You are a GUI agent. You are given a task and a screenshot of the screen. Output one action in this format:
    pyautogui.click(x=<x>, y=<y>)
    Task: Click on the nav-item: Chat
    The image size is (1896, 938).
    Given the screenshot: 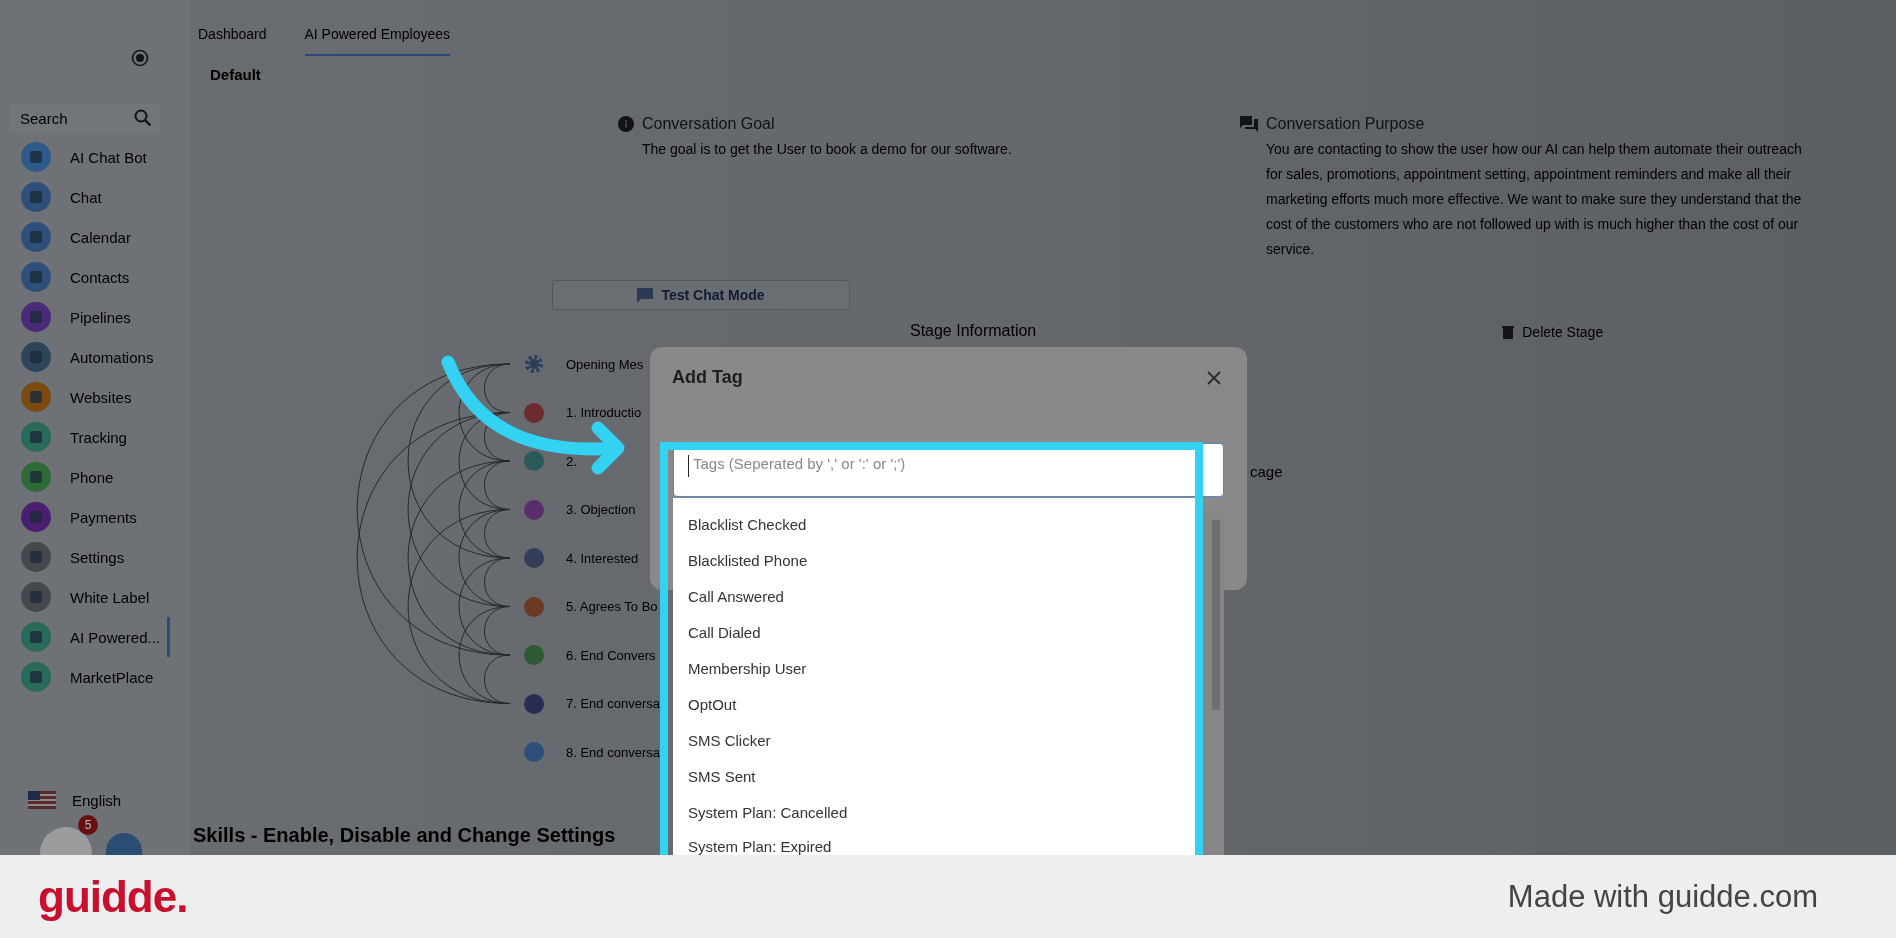 What is the action you would take?
    pyautogui.click(x=85, y=197)
    